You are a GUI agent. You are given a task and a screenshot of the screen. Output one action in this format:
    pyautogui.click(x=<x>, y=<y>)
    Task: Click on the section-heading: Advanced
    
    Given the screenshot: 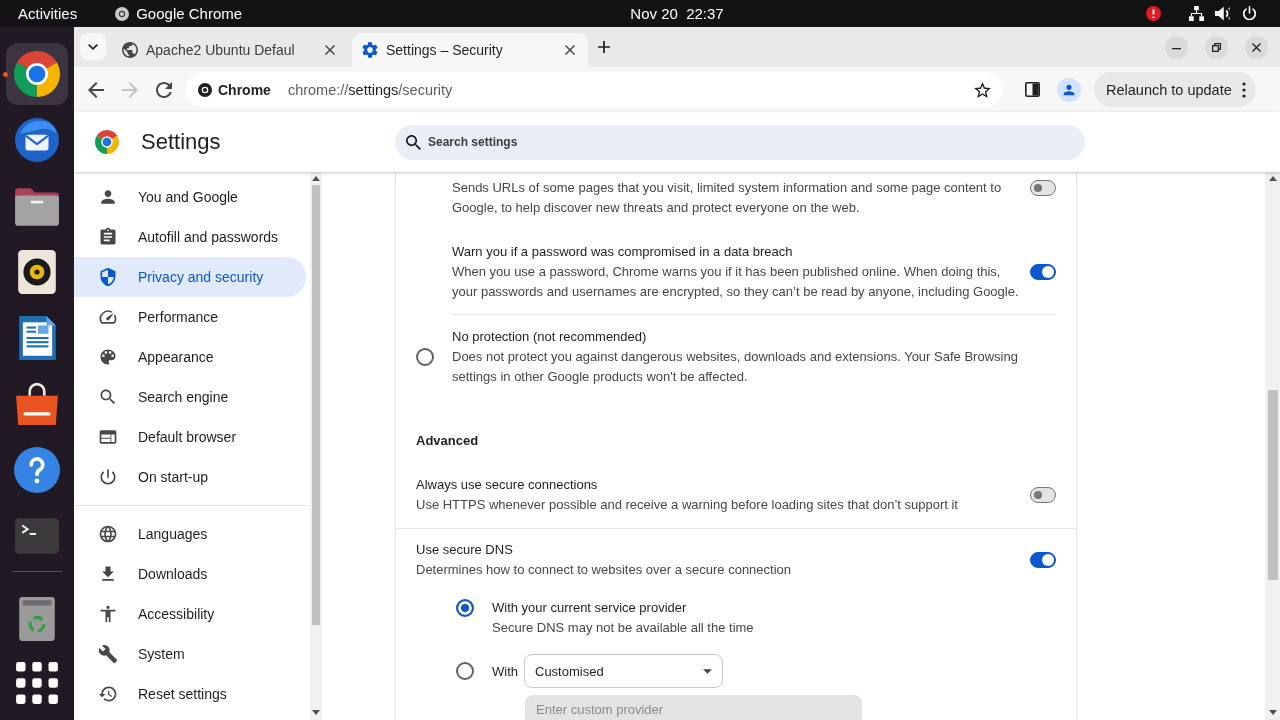 What is the action you would take?
    pyautogui.click(x=447, y=441)
    